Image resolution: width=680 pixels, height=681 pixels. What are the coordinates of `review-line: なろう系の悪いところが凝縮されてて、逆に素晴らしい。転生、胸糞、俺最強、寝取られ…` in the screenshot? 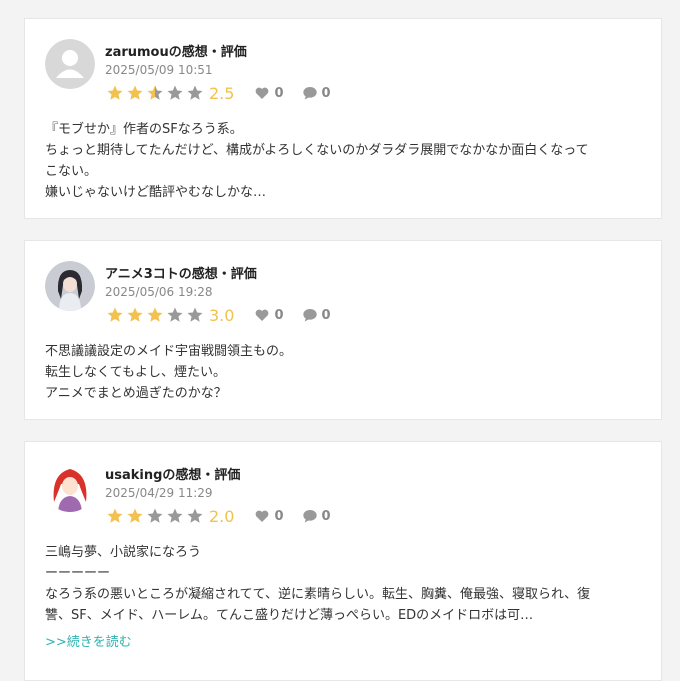 It's located at (318, 594).